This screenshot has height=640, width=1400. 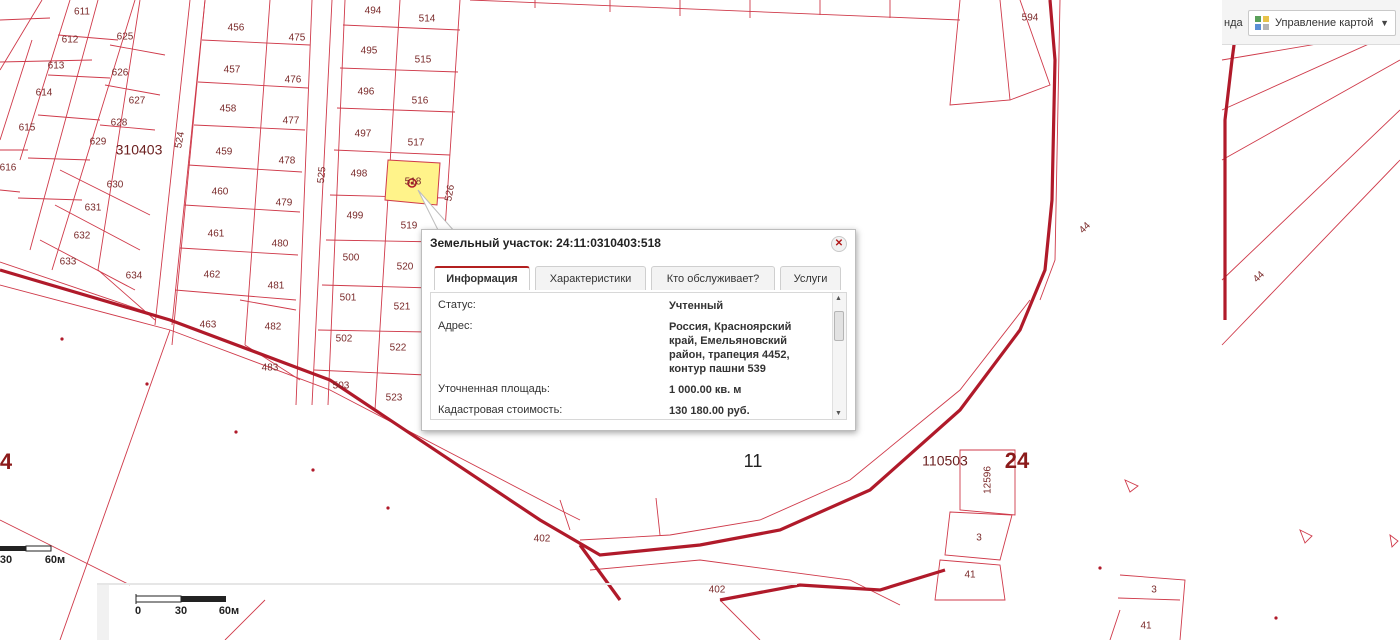 What do you see at coordinates (1233, 23) in the screenshot?
I see `legend-button-label: нда` at bounding box center [1233, 23].